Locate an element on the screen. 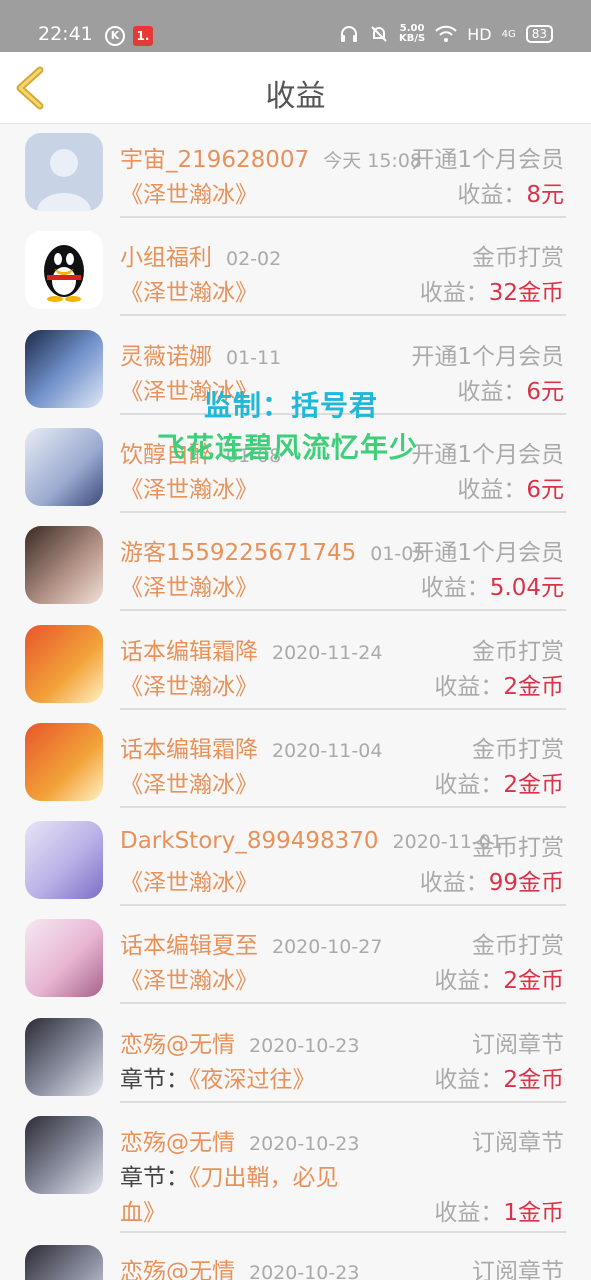 The width and height of the screenshot is (591, 1280). list-item: 恋殇@无情 2020-10-23 订阅章节 章节：《刀出鞘，必见 血》 收益：1金币 is located at coordinates (295, 1178).